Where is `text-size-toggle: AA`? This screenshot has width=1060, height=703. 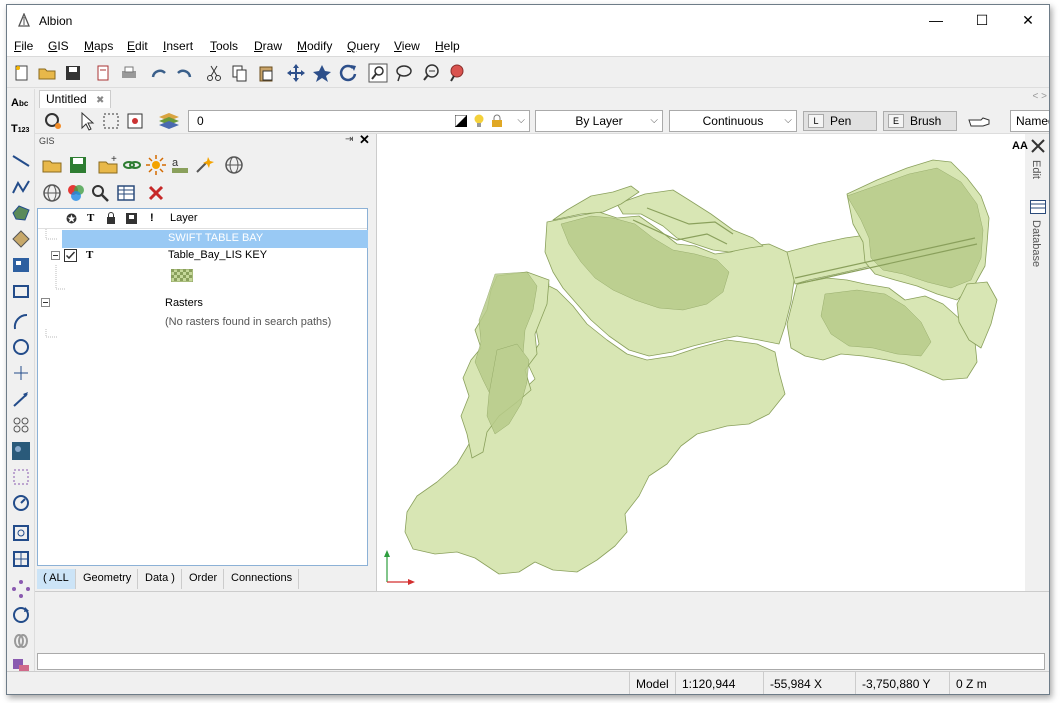 text-size-toggle: AA is located at coordinates (1020, 146).